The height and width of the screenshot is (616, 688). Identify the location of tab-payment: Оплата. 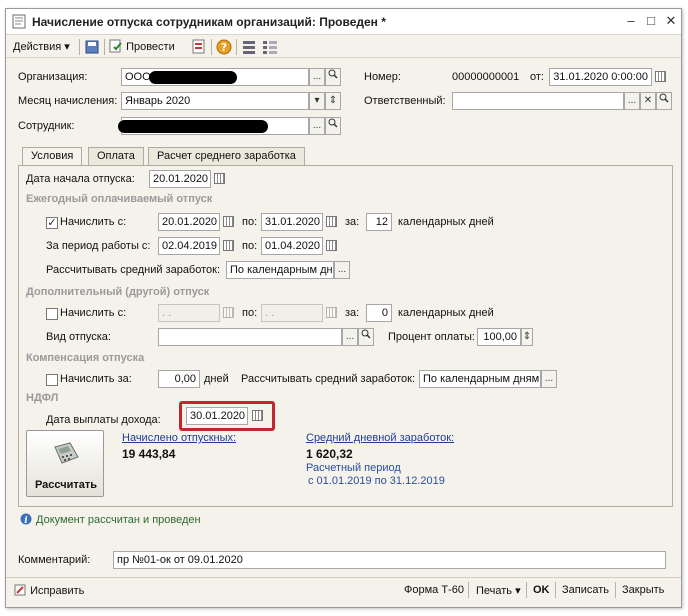
(116, 156).